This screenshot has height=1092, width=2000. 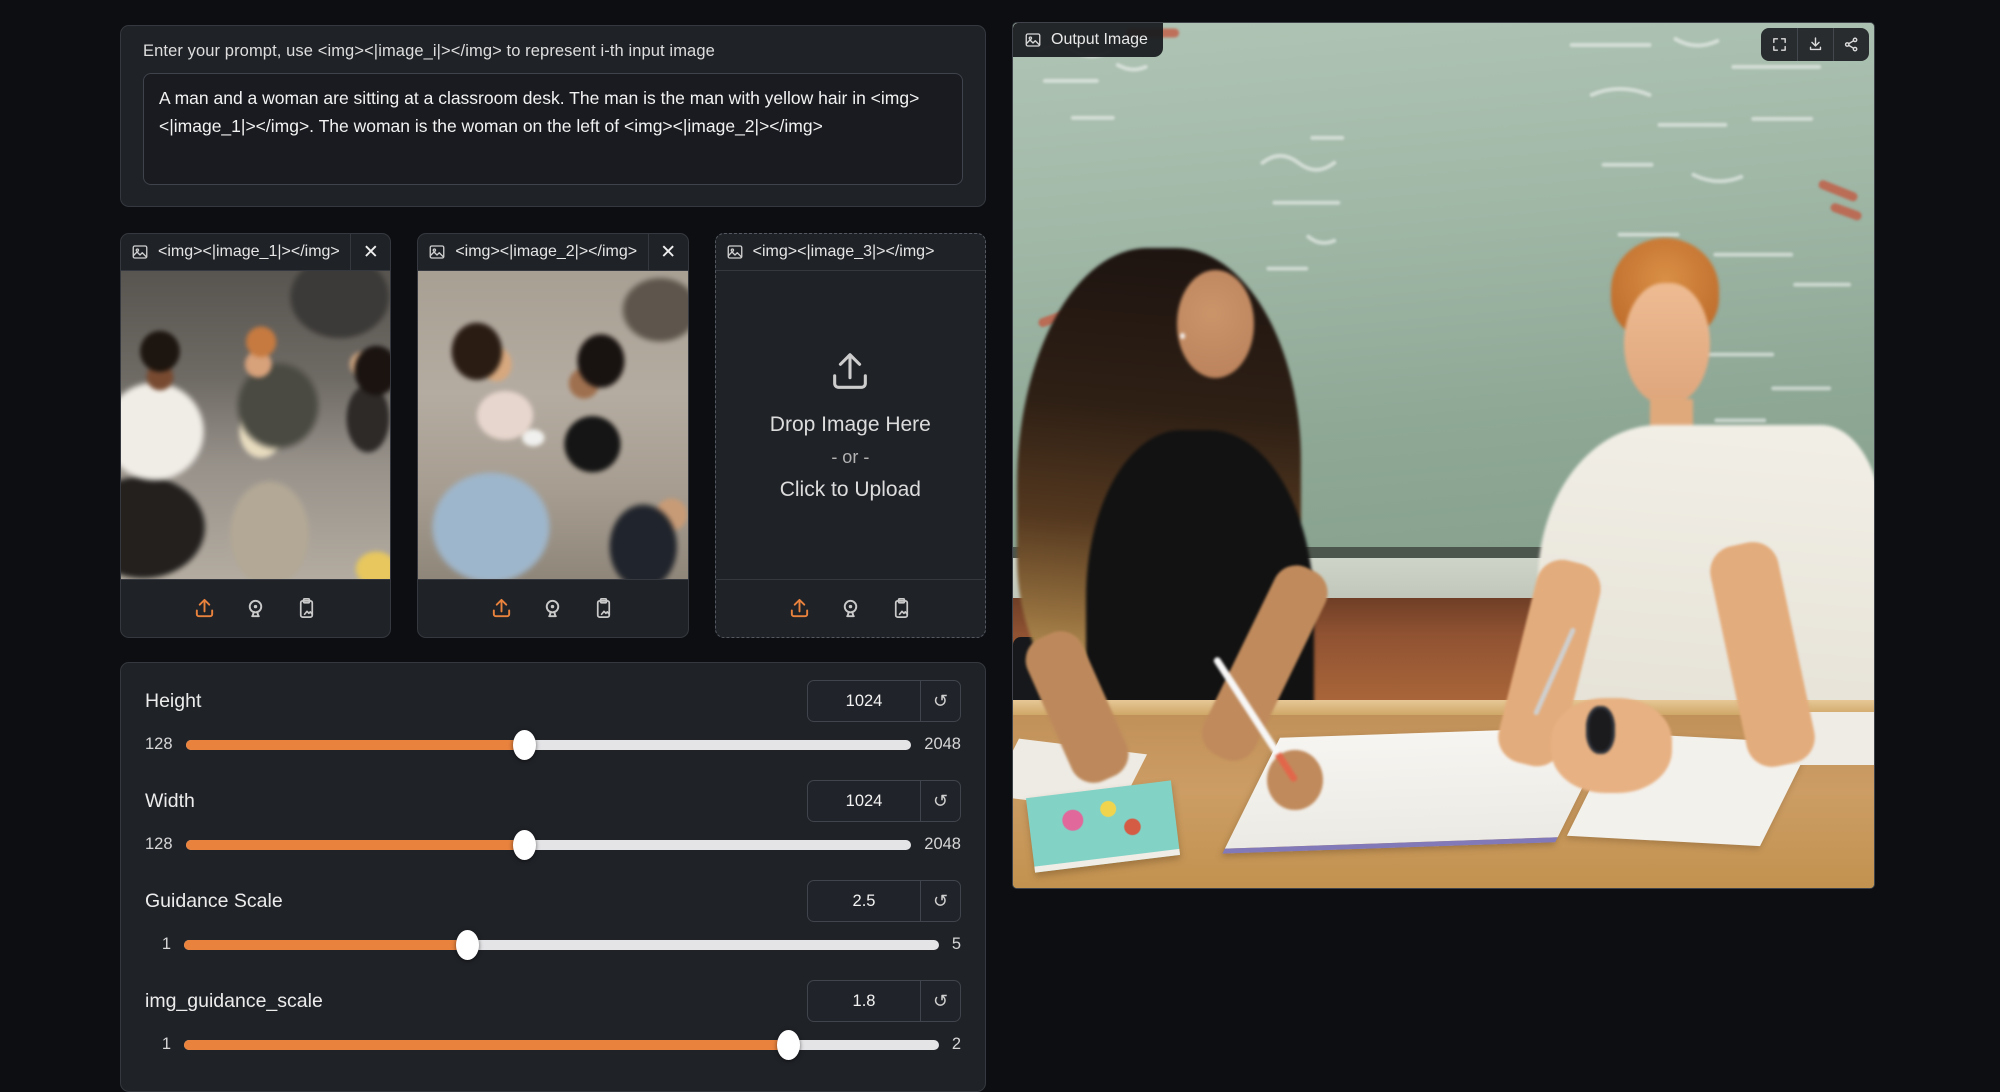 I want to click on guidance-scale-min-label: 1, so click(x=166, y=944).